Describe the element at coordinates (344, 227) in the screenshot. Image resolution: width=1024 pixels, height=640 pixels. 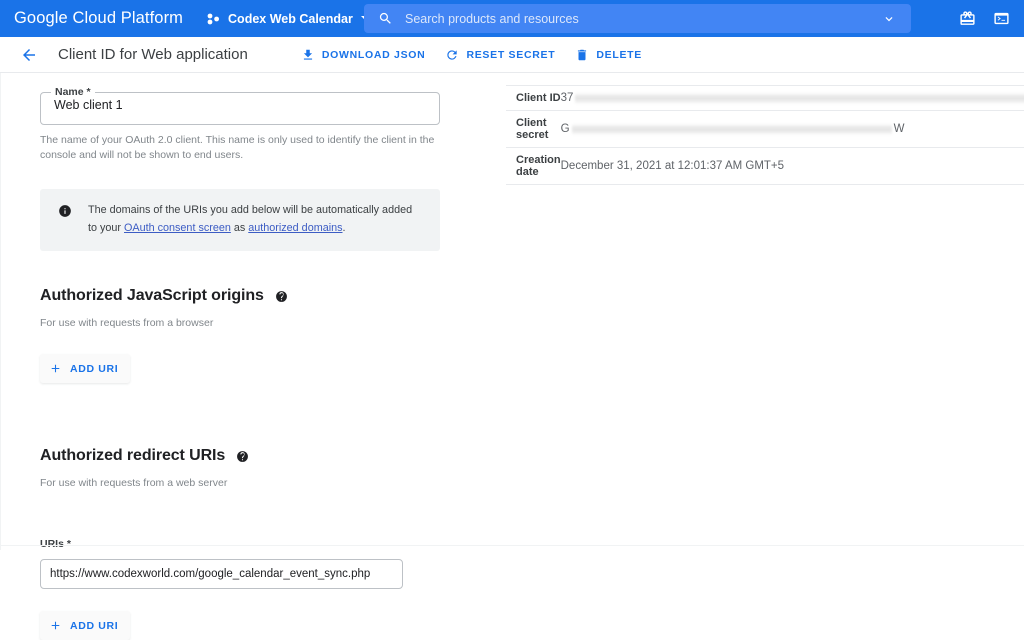
I see `banner-text-after: .` at that location.